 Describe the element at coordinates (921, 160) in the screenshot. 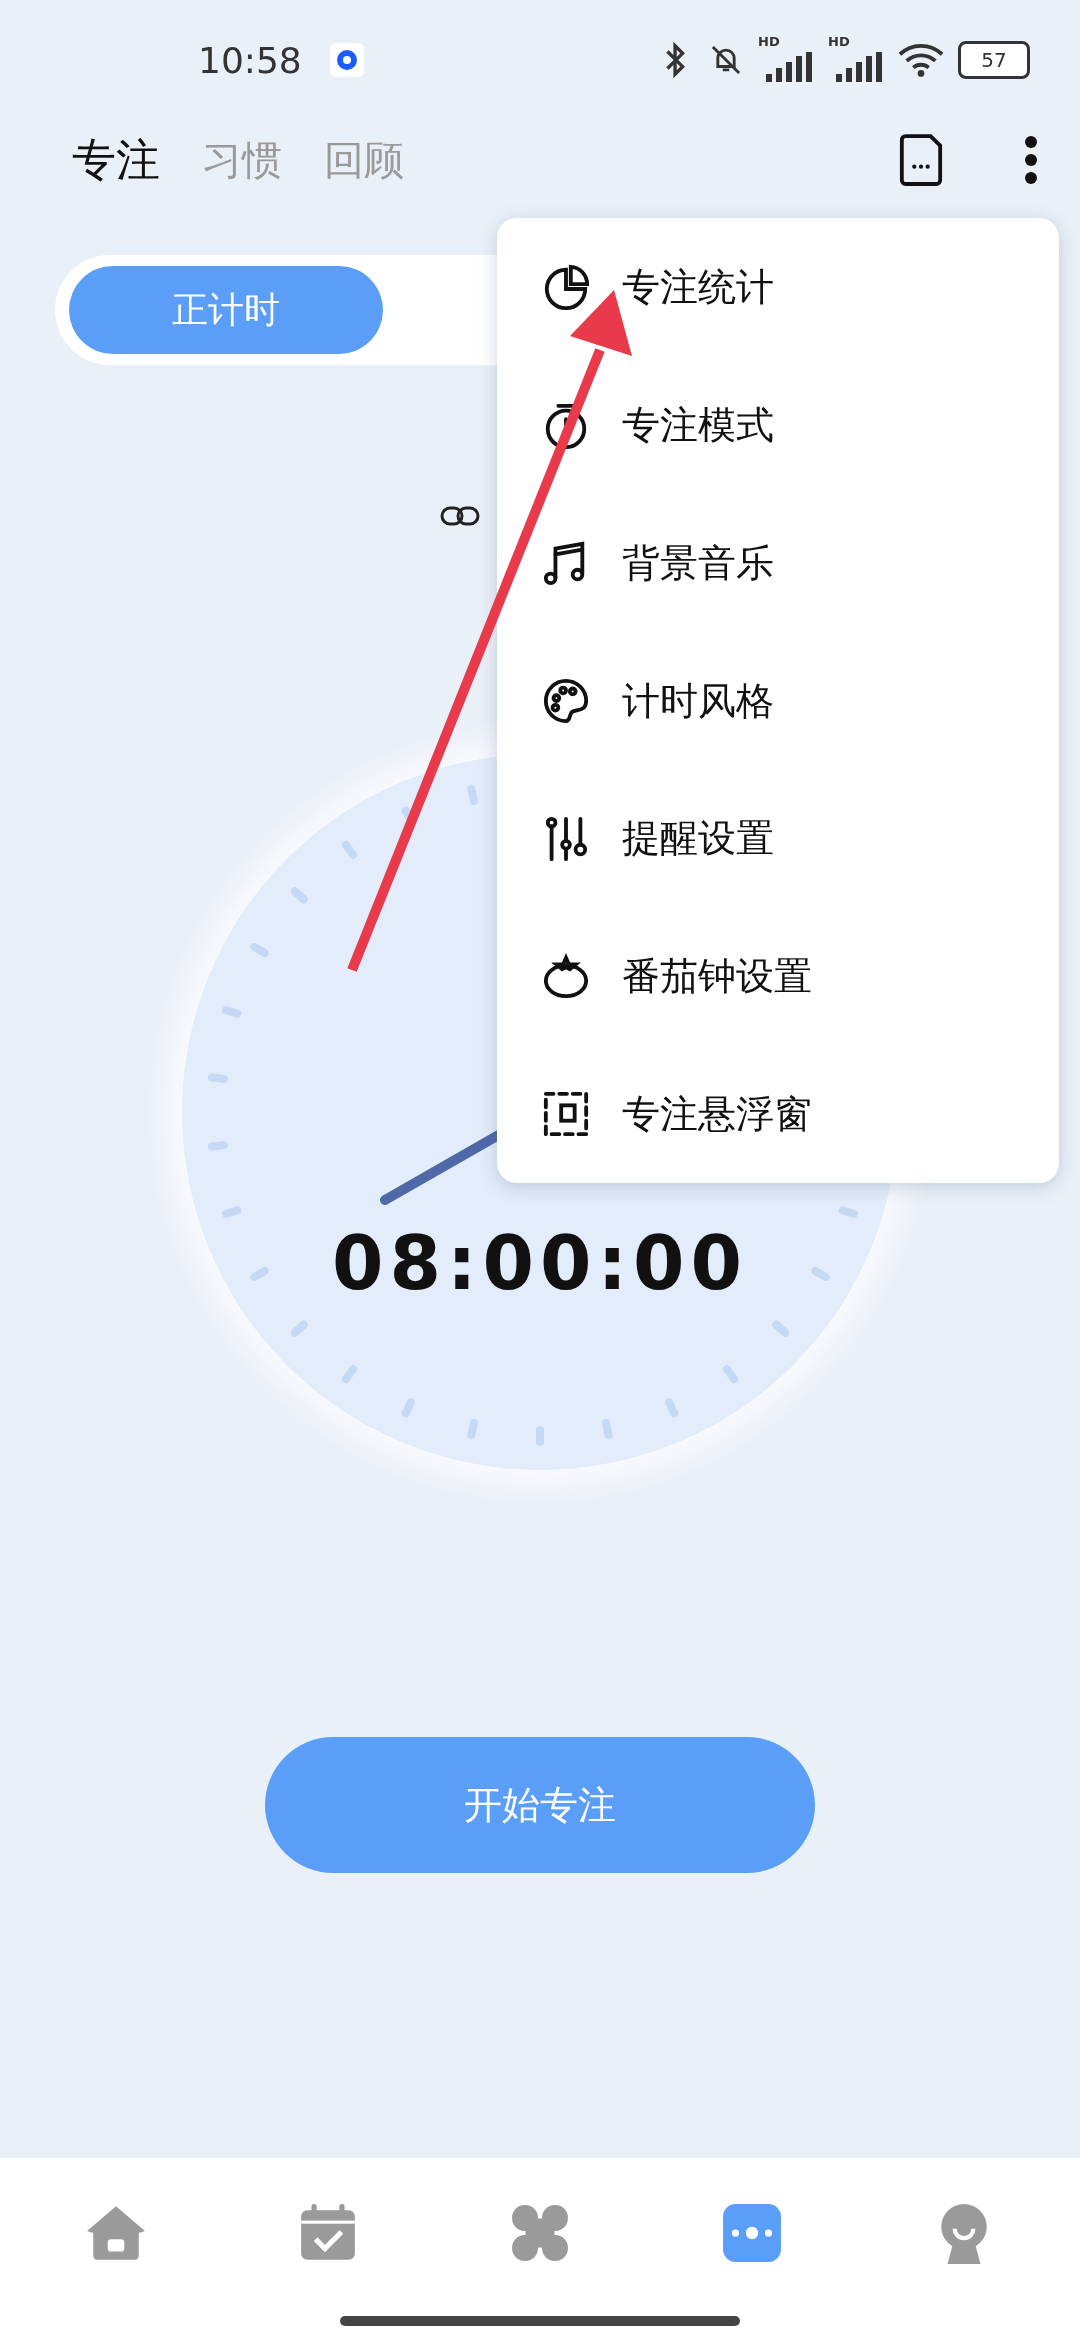

I see `document-icon` at that location.